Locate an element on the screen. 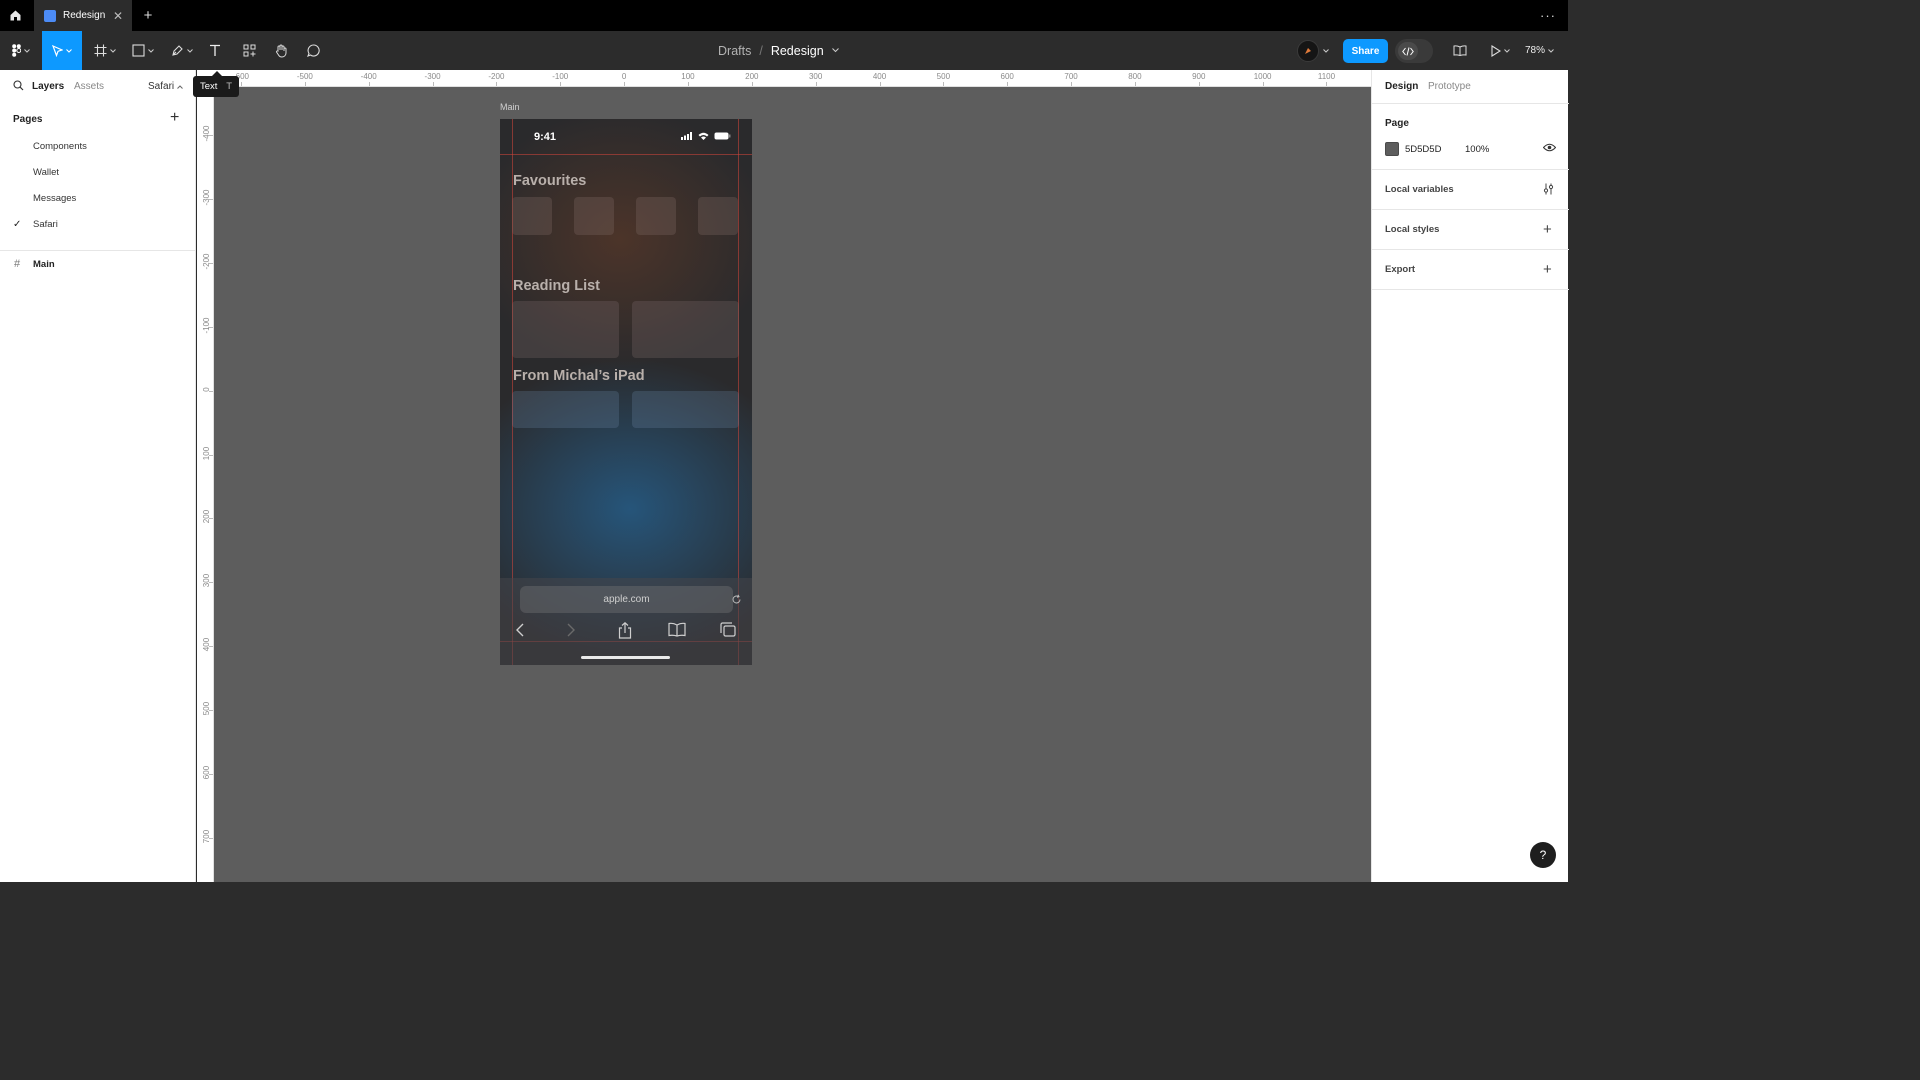 The image size is (1920, 1080). more-options-icon: ··· is located at coordinates (1548, 15).